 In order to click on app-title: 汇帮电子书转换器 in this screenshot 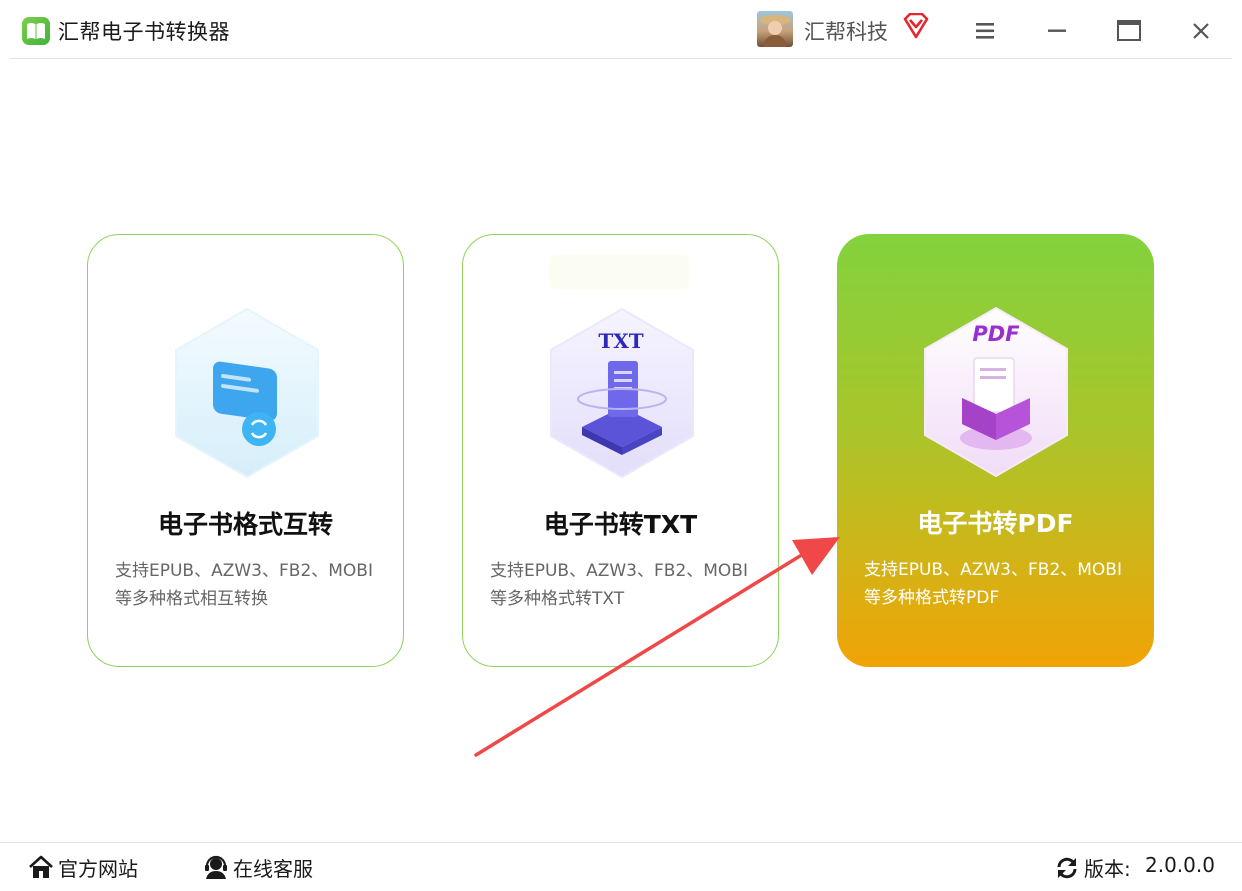, I will do `click(144, 32)`.